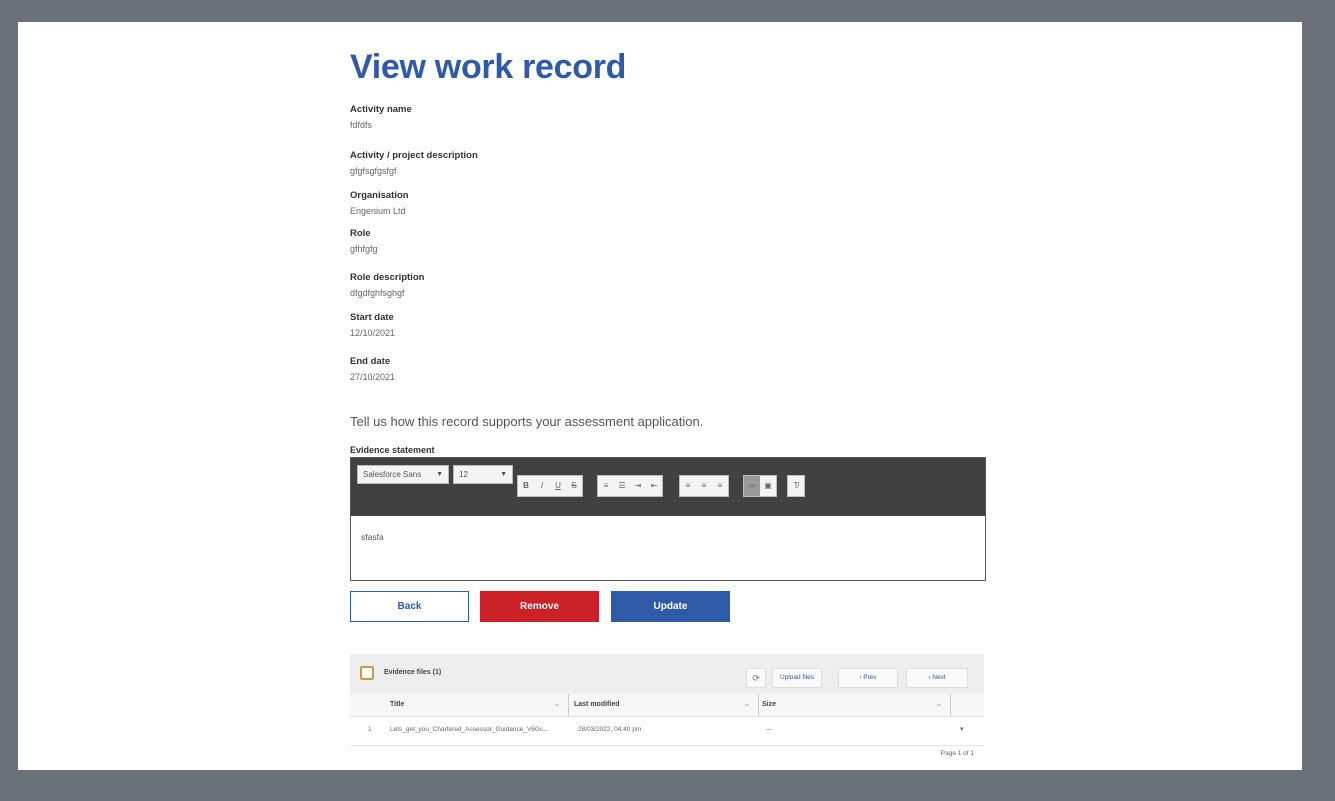 This screenshot has width=1335, height=801. What do you see at coordinates (372, 369) in the screenshot?
I see `field-end-date: End date 27/10/2021` at bounding box center [372, 369].